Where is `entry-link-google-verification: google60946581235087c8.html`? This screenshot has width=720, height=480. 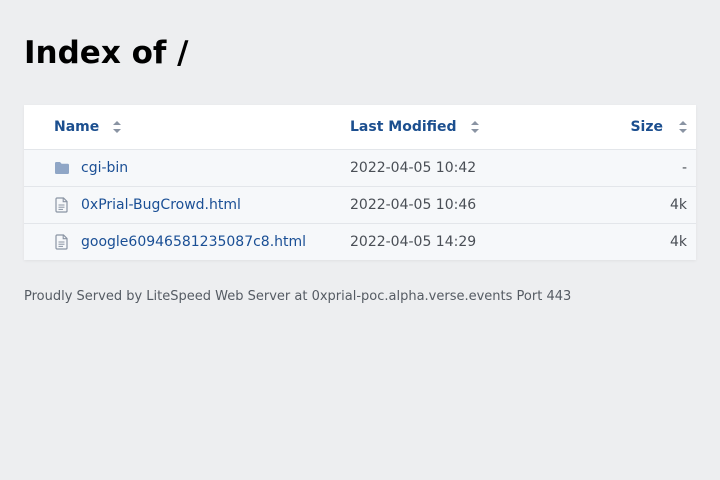 entry-link-google-verification: google60946581235087c8.html is located at coordinates (193, 242).